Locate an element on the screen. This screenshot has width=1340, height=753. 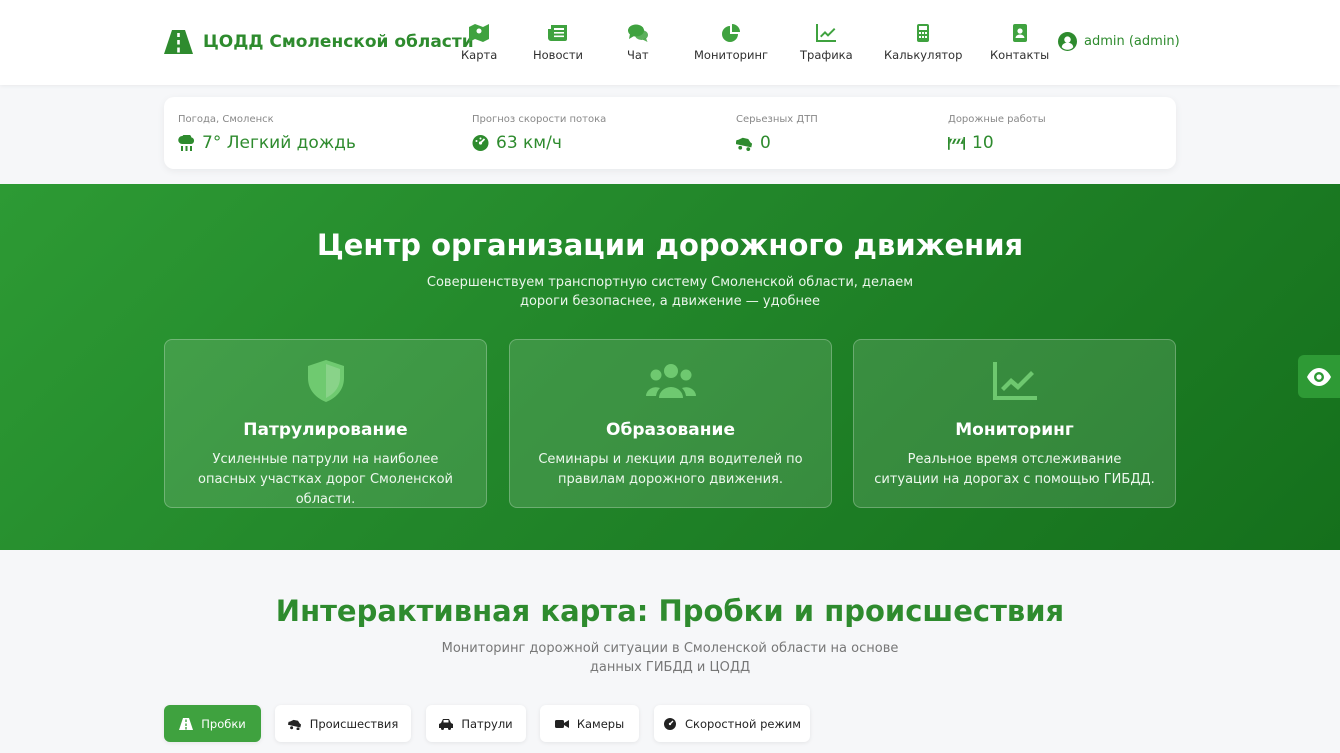
filter-speed-mode: Скоростной режим is located at coordinates (732, 723).